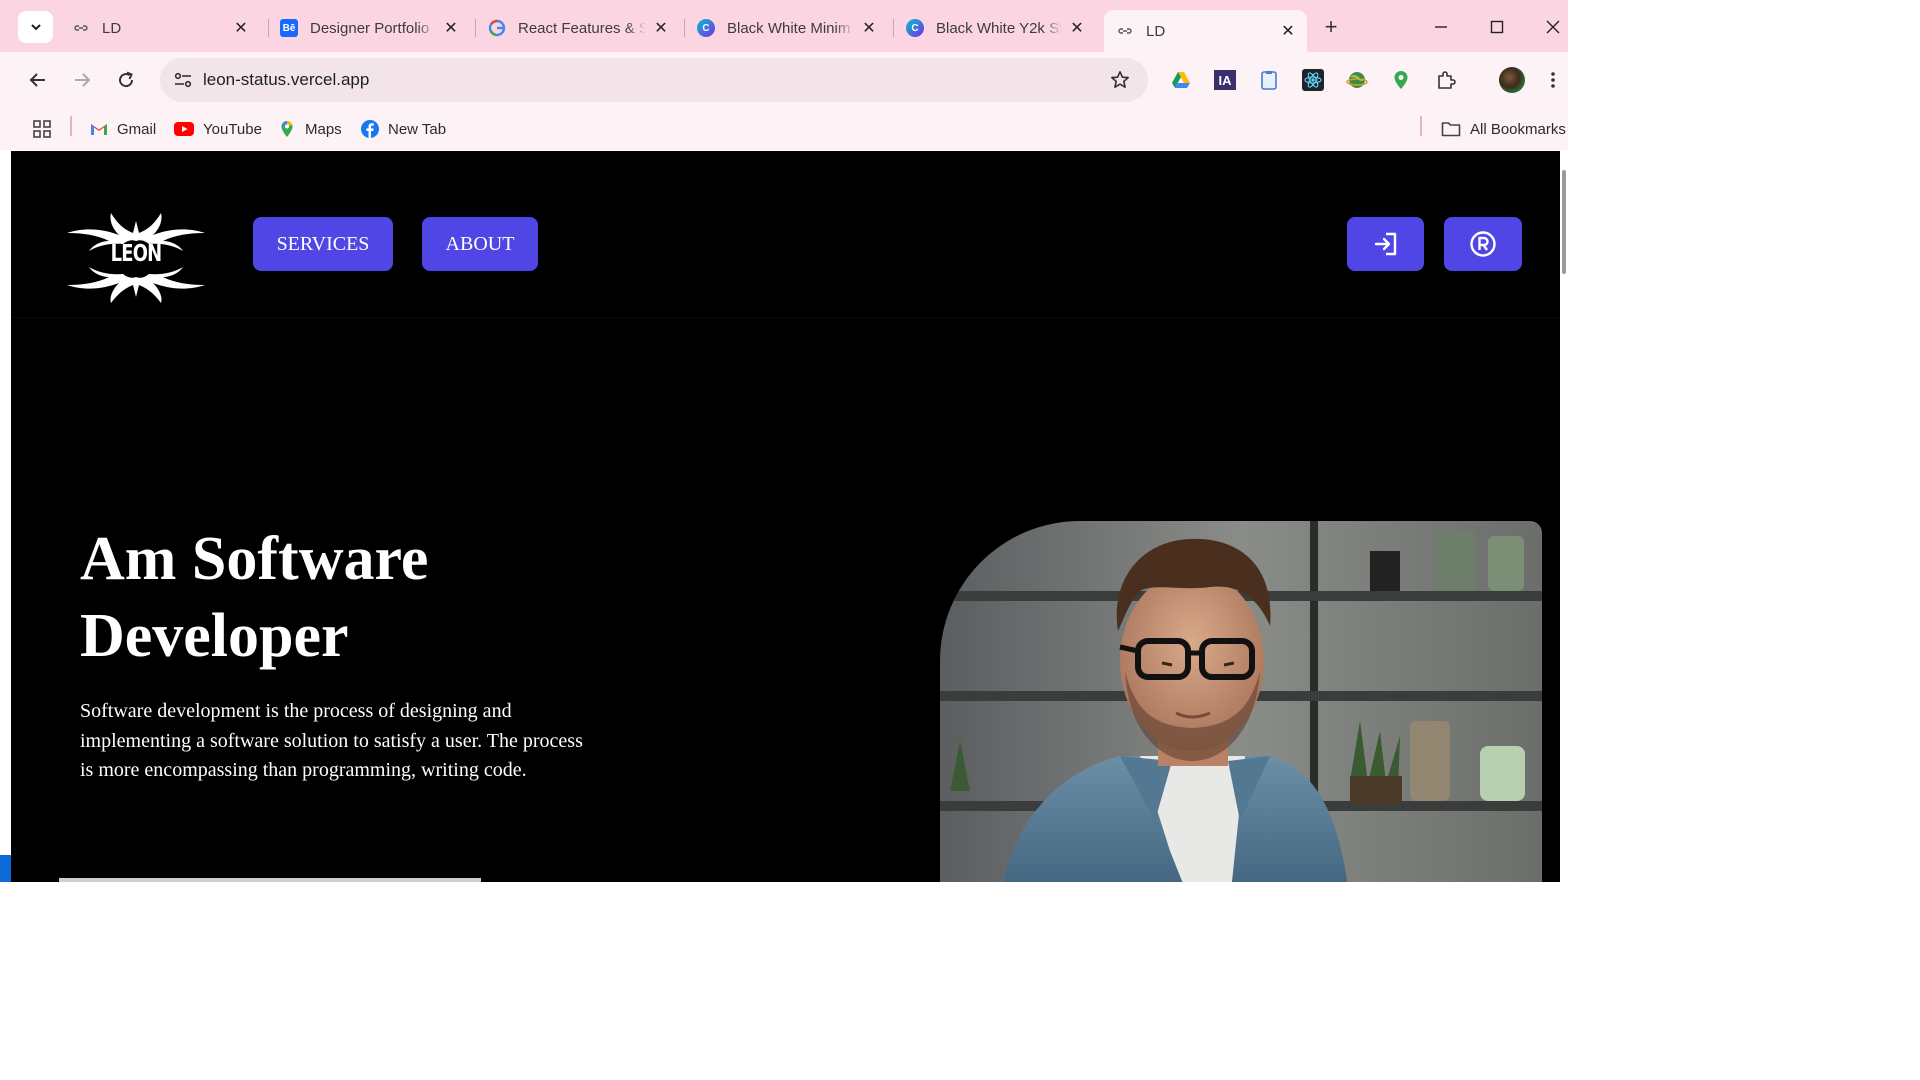 This screenshot has height=1080, width=1920. What do you see at coordinates (785, 235) in the screenshot?
I see `site-header: LEON SERVICES ABOUT` at bounding box center [785, 235].